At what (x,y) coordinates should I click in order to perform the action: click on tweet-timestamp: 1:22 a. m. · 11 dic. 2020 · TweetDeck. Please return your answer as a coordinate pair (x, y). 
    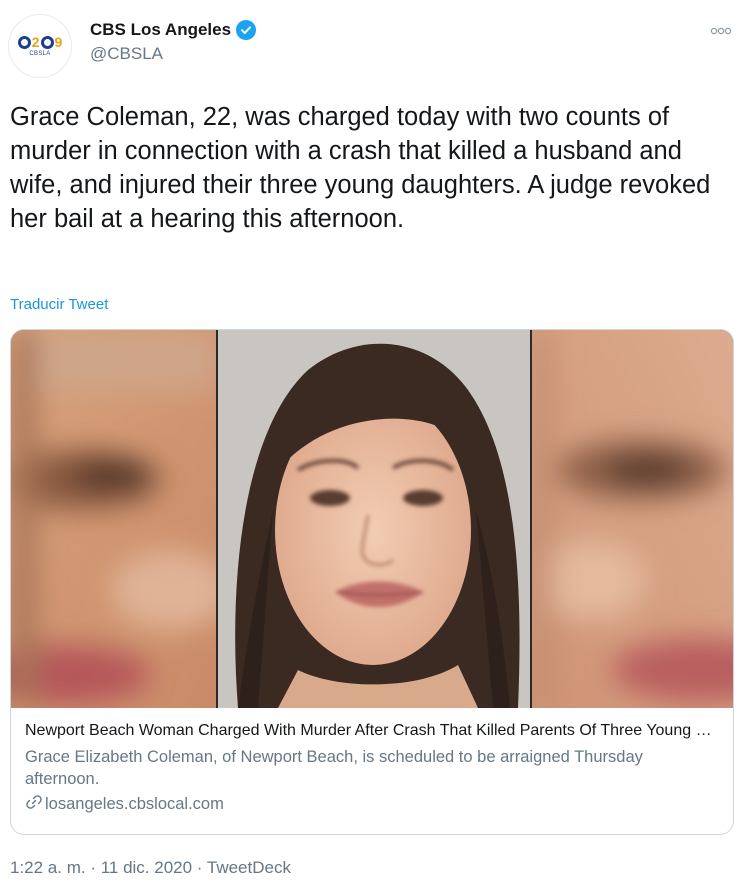
    Looking at the image, I should click on (150, 868).